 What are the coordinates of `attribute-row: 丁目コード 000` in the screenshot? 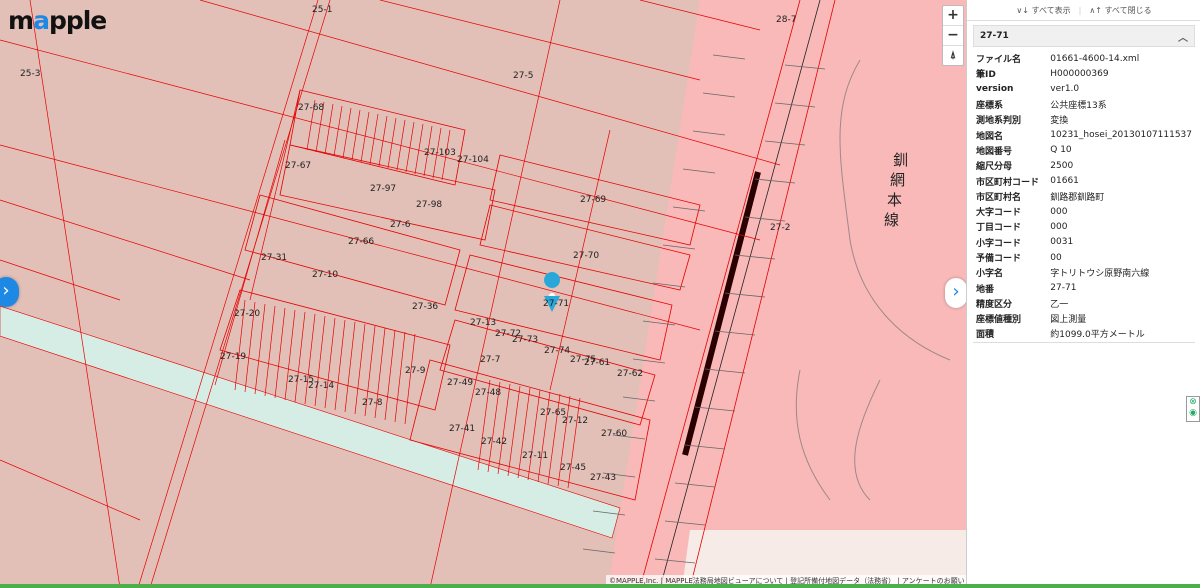 It's located at (1084, 226).